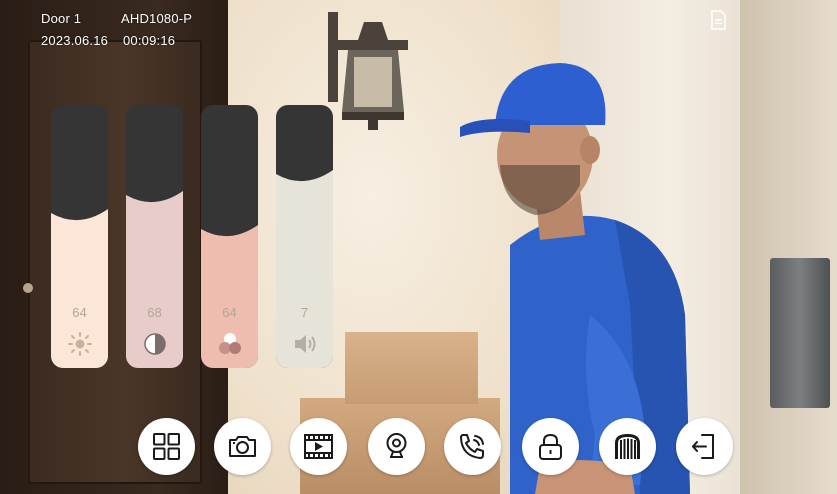  What do you see at coordinates (154, 236) in the screenshot?
I see `contrast-slider: 68` at bounding box center [154, 236].